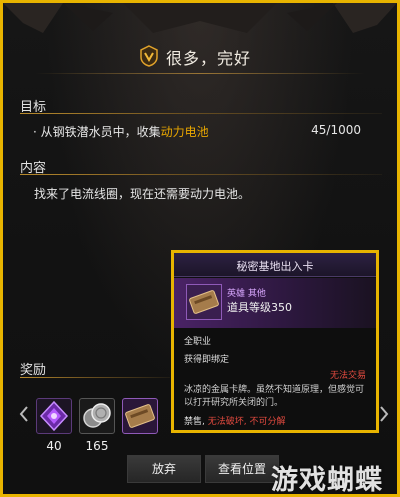 The height and width of the screenshot is (497, 400). I want to click on tooltip-item-slot, so click(204, 302).